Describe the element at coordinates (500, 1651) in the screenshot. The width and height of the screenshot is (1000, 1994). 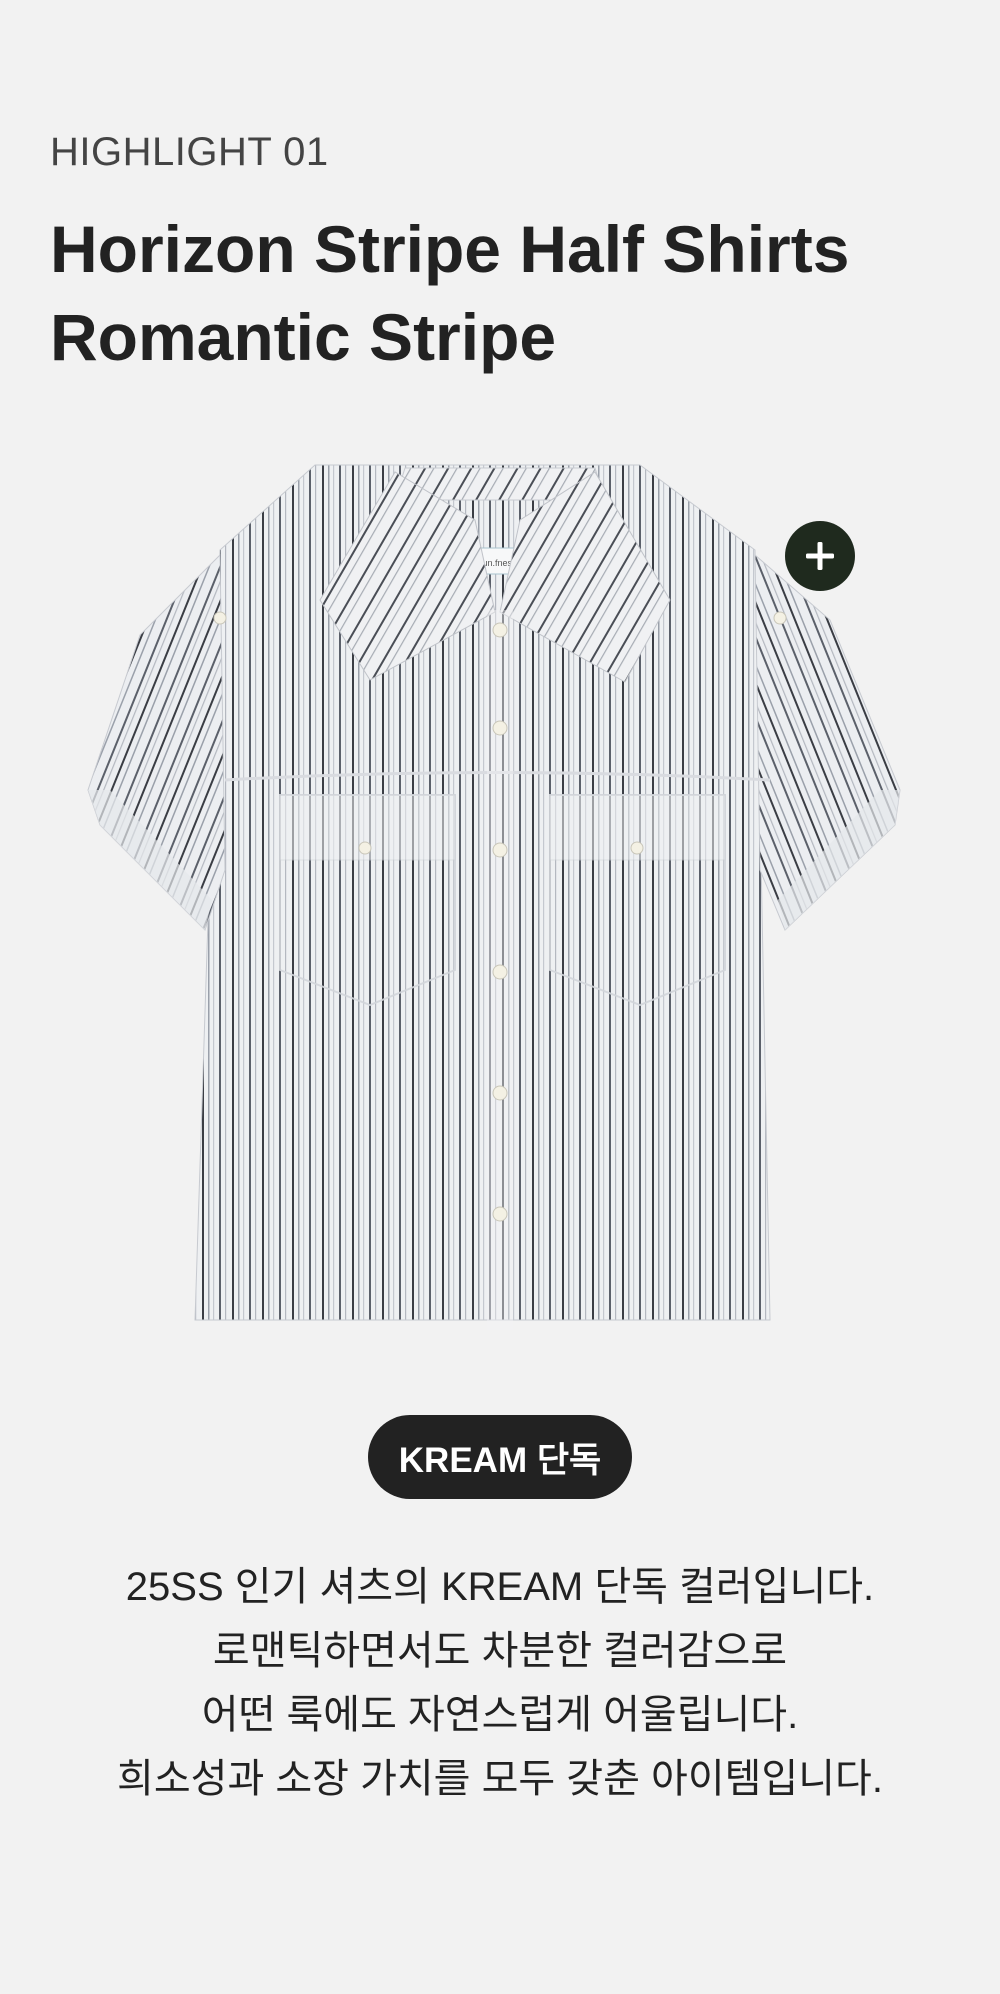
I see `description-line: 로맨틱하면서도 차분한 컬러감으로` at that location.